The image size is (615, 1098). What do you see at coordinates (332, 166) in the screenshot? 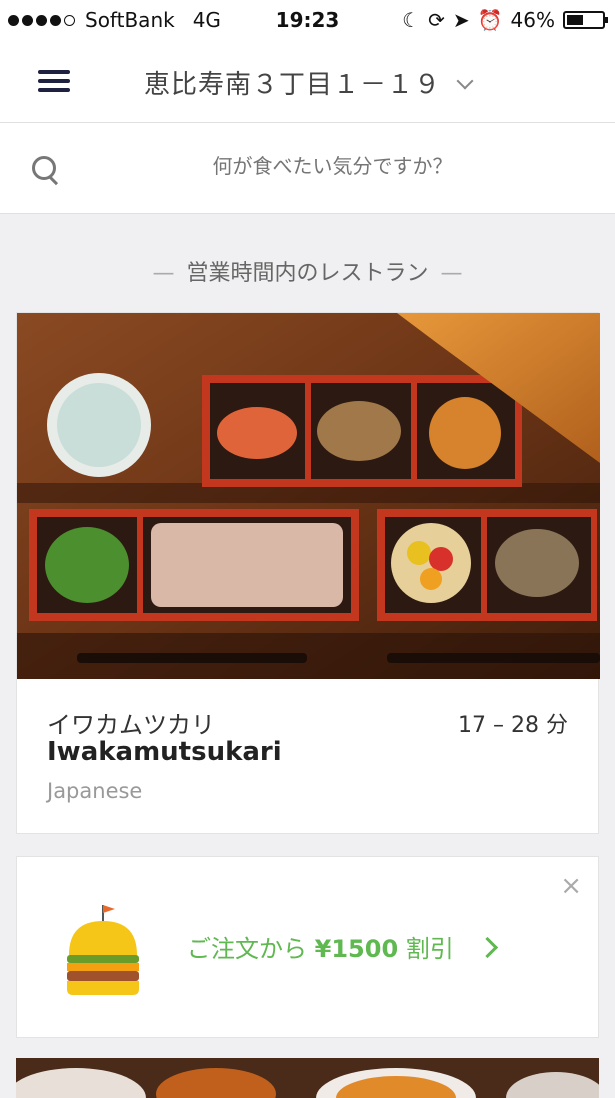
I see `search-input` at bounding box center [332, 166].